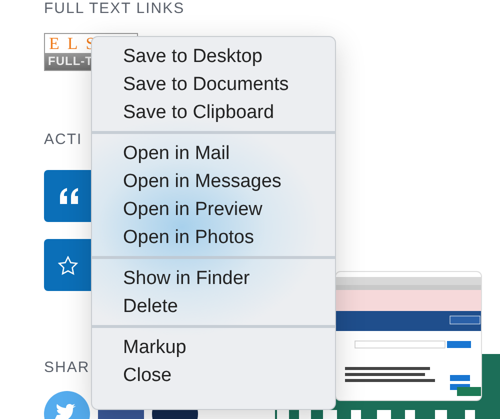 The width and height of the screenshot is (500, 419). What do you see at coordinates (63, 140) in the screenshot?
I see `section-heading: ACTI` at bounding box center [63, 140].